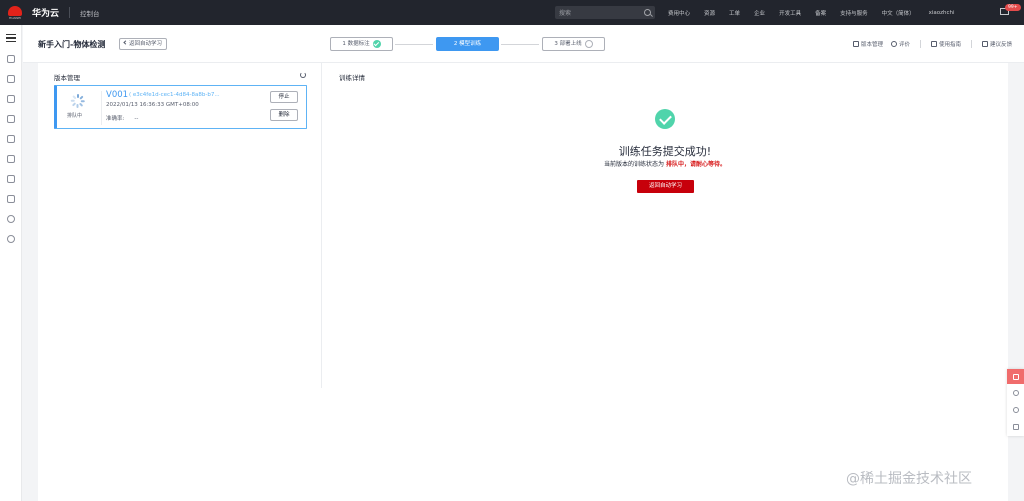 The height and width of the screenshot is (501, 1024). Describe the element at coordinates (11, 79) in the screenshot. I see `rail-service-icon` at that location.